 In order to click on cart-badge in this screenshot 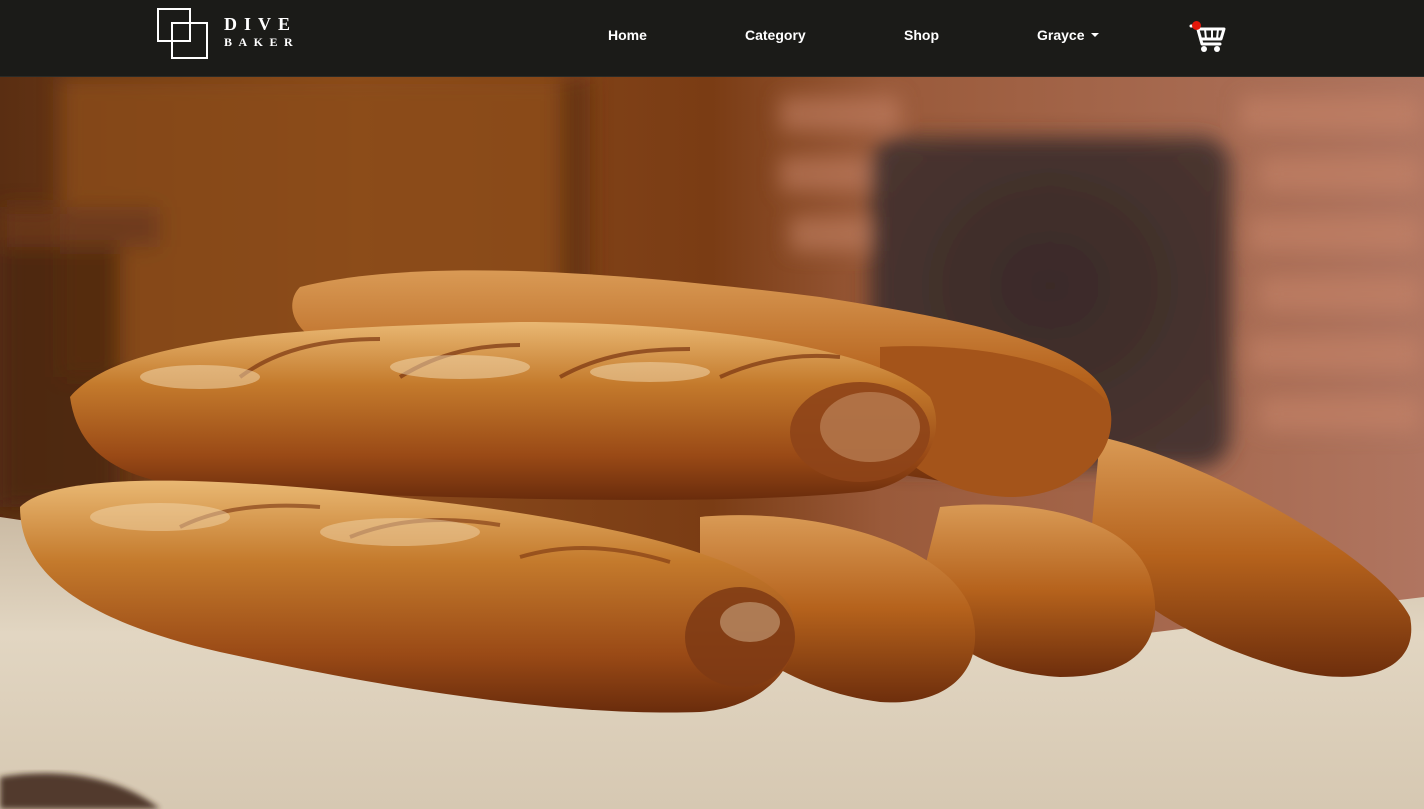, I will do `click(1196, 25)`.